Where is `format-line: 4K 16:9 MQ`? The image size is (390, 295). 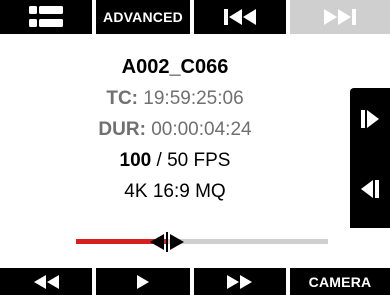
format-line: 4K 16:9 MQ is located at coordinates (175, 191).